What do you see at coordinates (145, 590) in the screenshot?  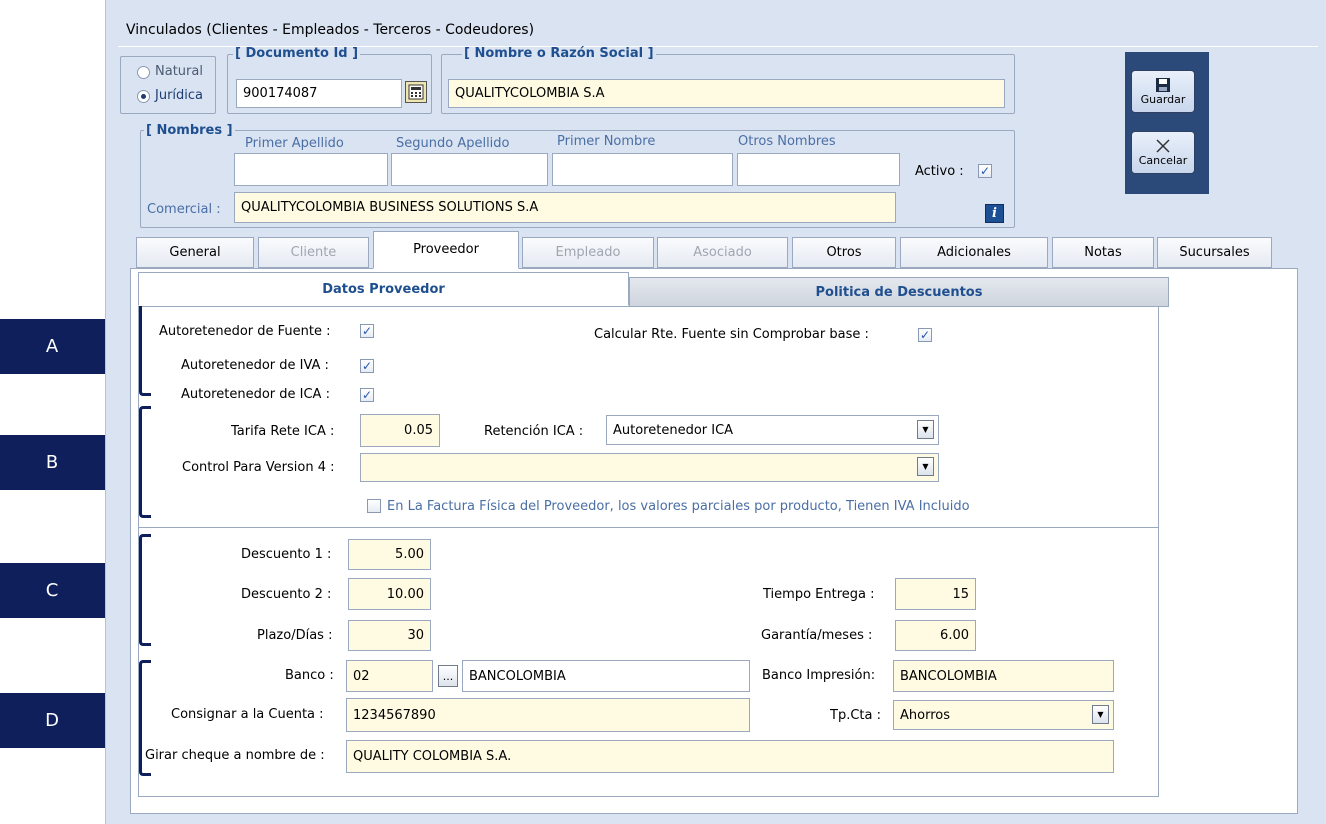 I see `bracket-c` at bounding box center [145, 590].